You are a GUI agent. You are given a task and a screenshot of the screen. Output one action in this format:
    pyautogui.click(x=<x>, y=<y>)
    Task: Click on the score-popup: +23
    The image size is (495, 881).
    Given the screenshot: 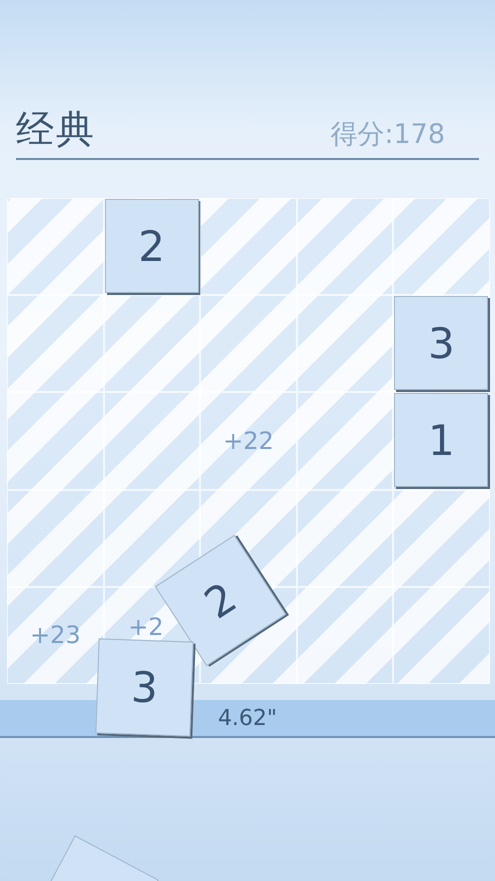 What is the action you would take?
    pyautogui.click(x=55, y=635)
    